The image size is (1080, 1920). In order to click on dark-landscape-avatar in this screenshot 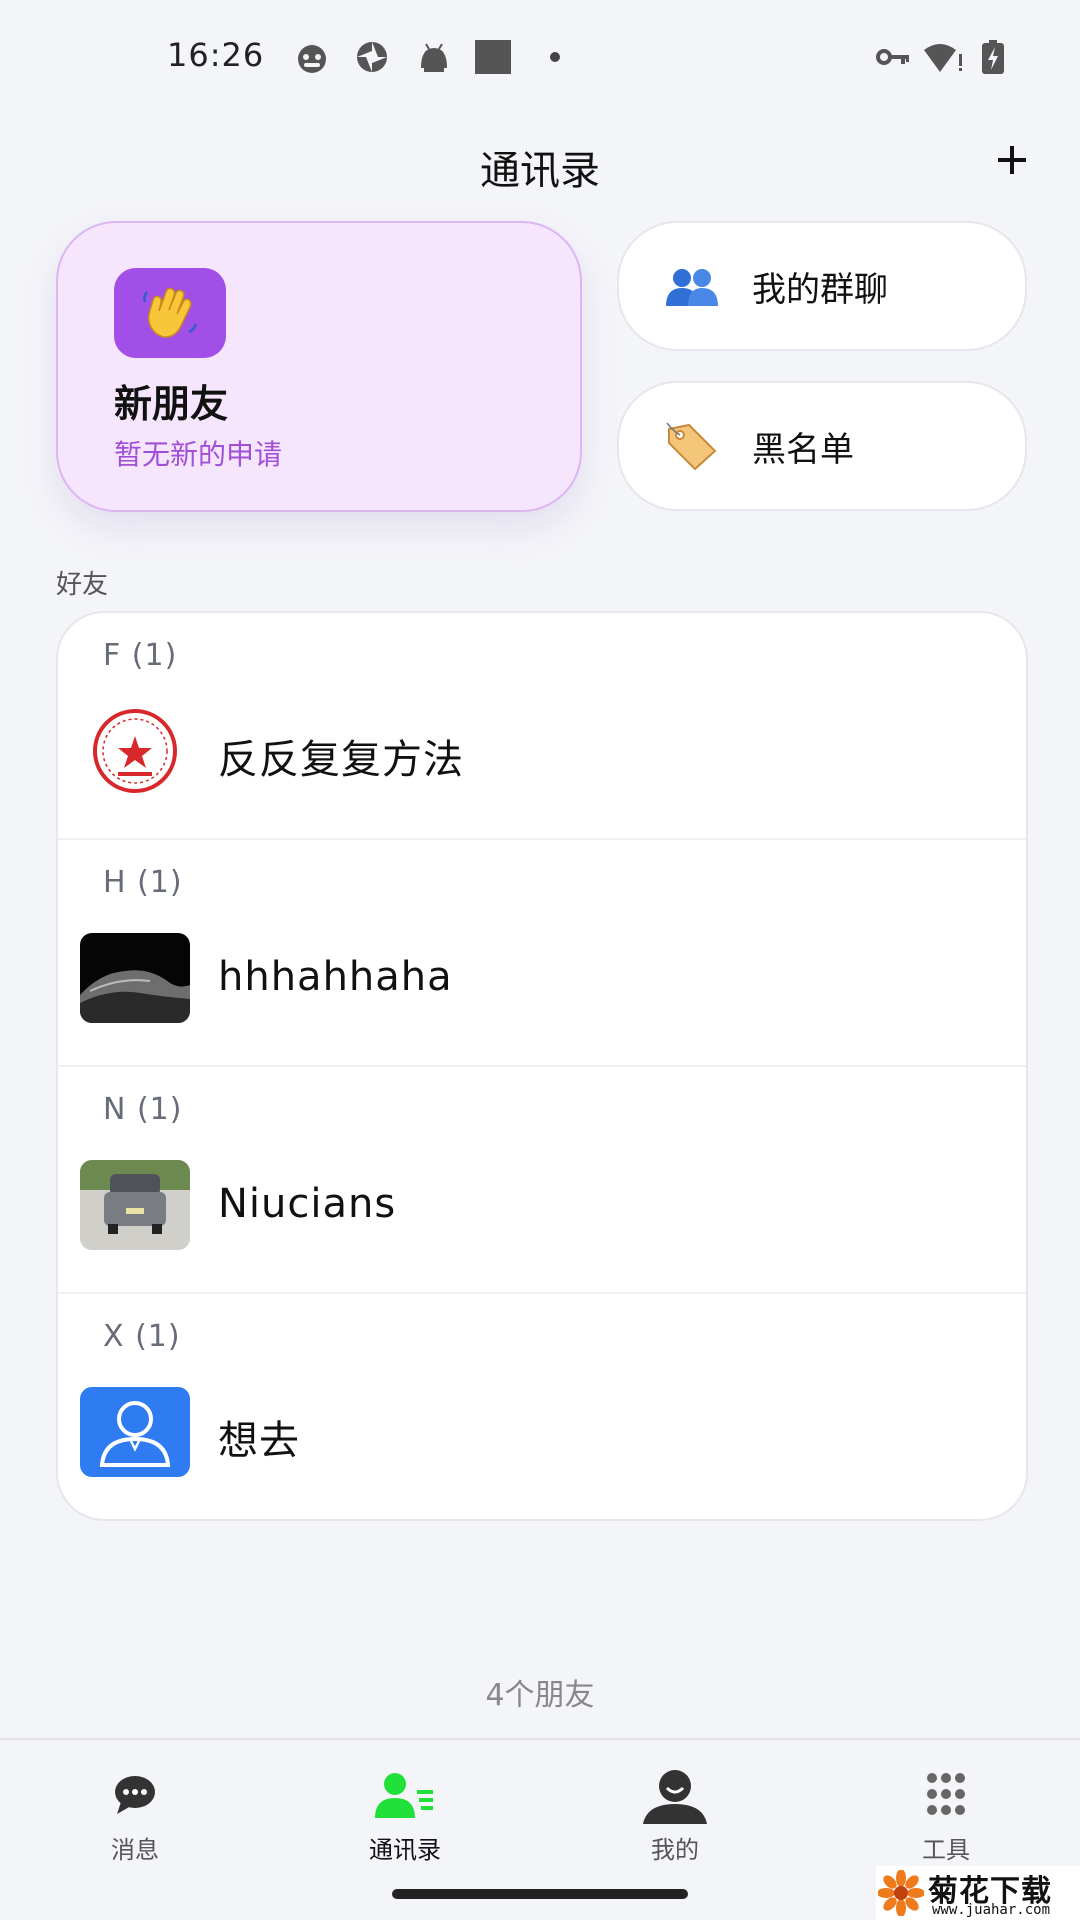, I will do `click(135, 978)`.